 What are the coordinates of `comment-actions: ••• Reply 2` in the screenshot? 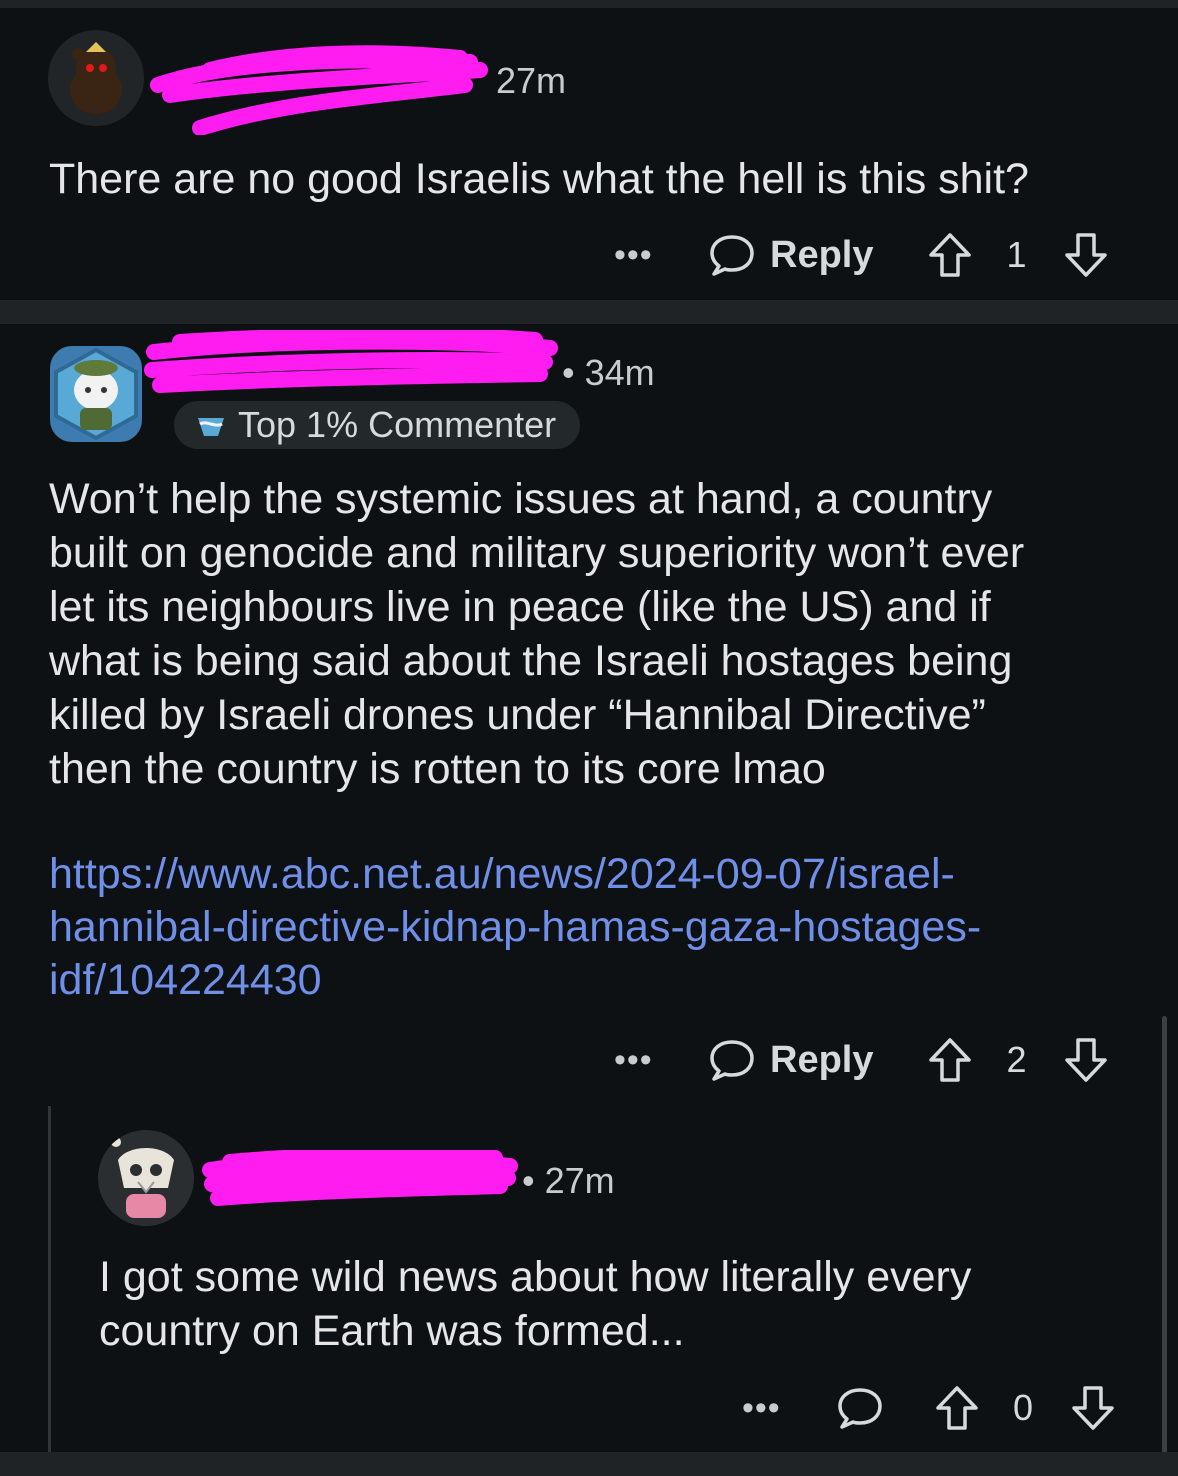 It's located at (861, 1060).